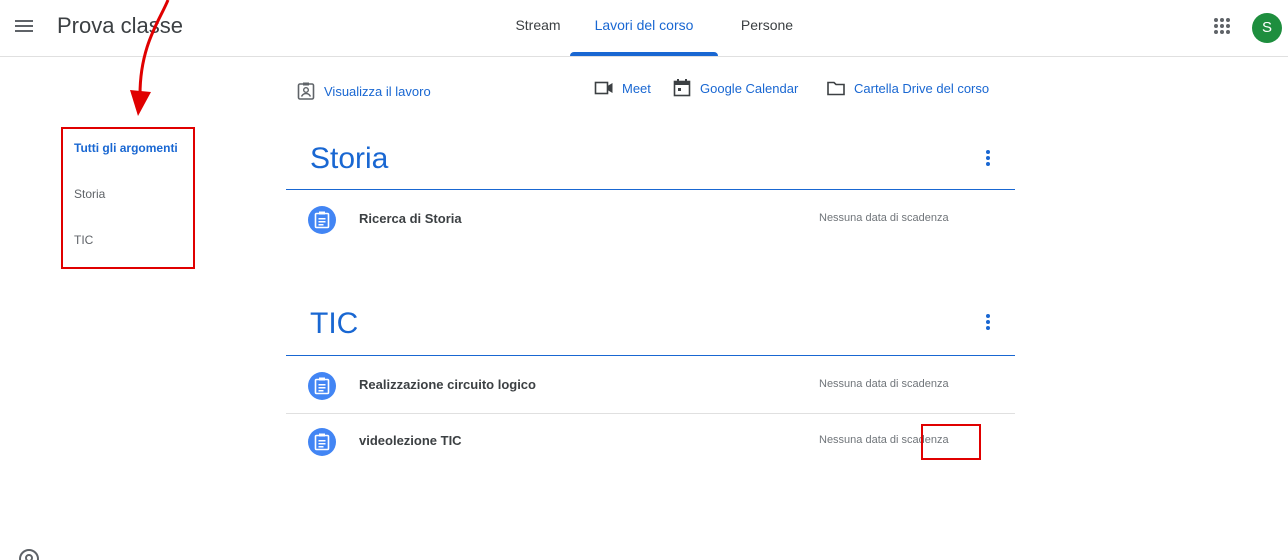 Image resolution: width=1288 pixels, height=560 pixels. I want to click on tab-stream: Stream, so click(538, 28).